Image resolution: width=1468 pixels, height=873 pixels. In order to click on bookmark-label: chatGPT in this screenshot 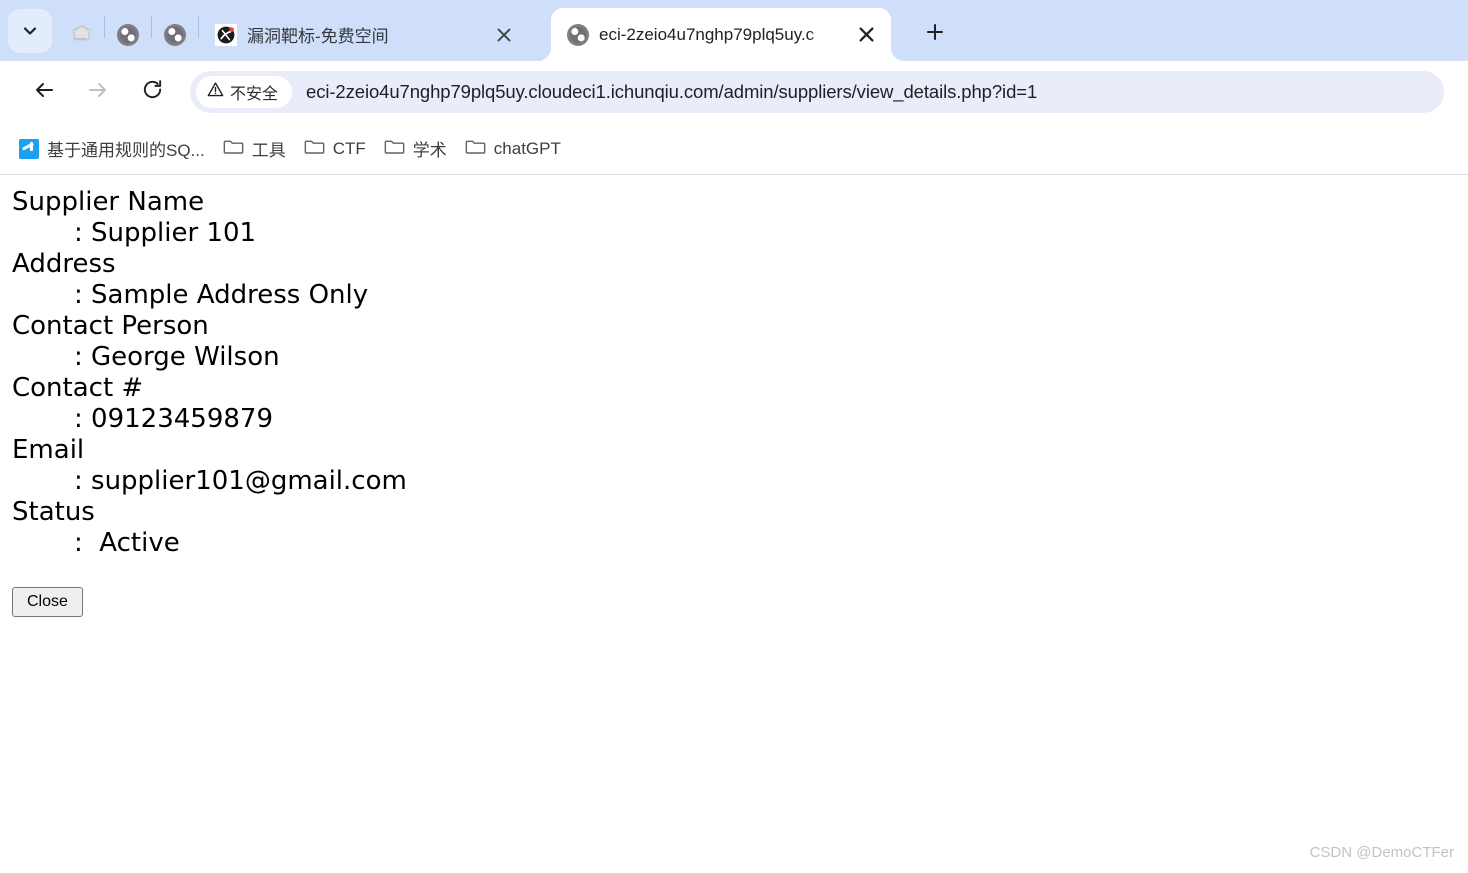, I will do `click(527, 148)`.